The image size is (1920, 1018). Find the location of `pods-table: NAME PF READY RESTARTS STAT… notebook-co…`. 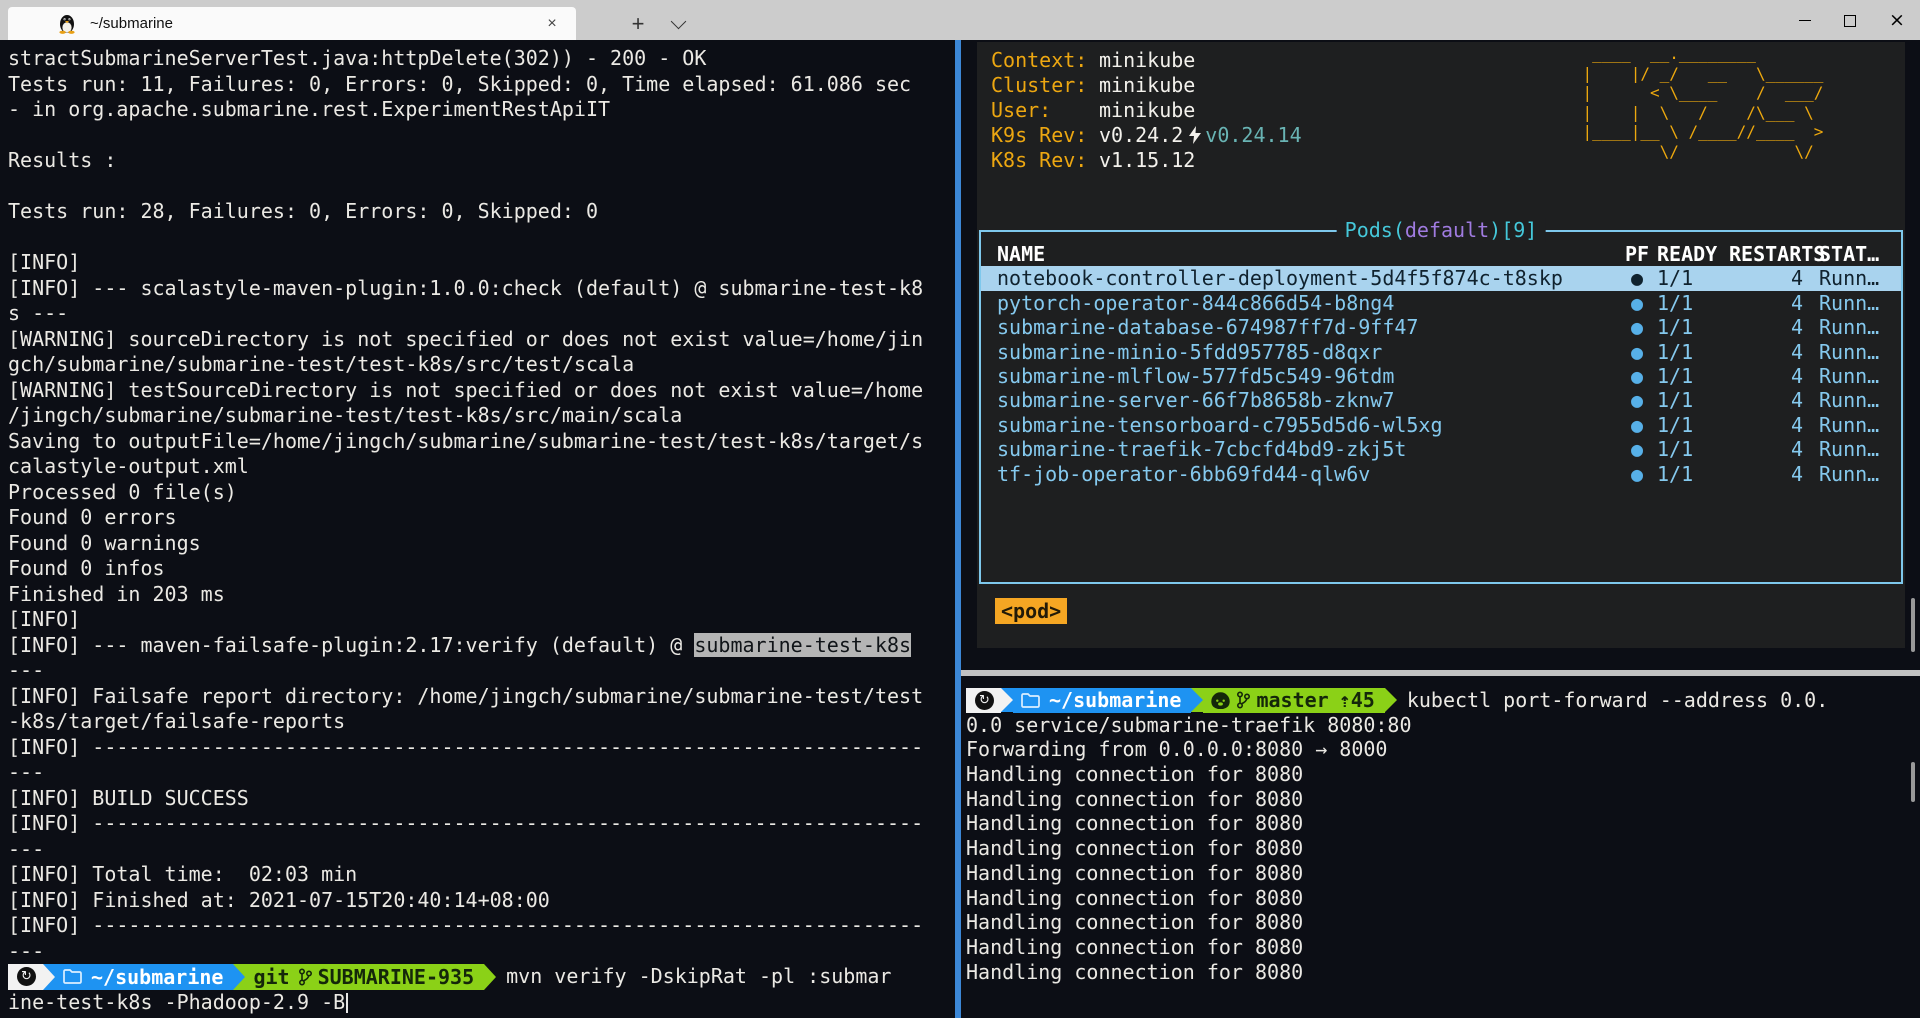

pods-table: NAME PF READY RESTARTS STAT… notebook-co… is located at coordinates (1441, 359).